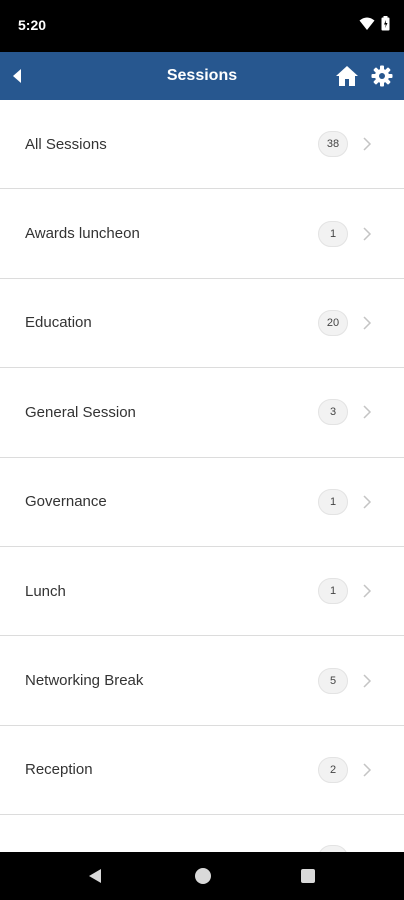  I want to click on list-item-label: All Sessions, so click(66, 144).